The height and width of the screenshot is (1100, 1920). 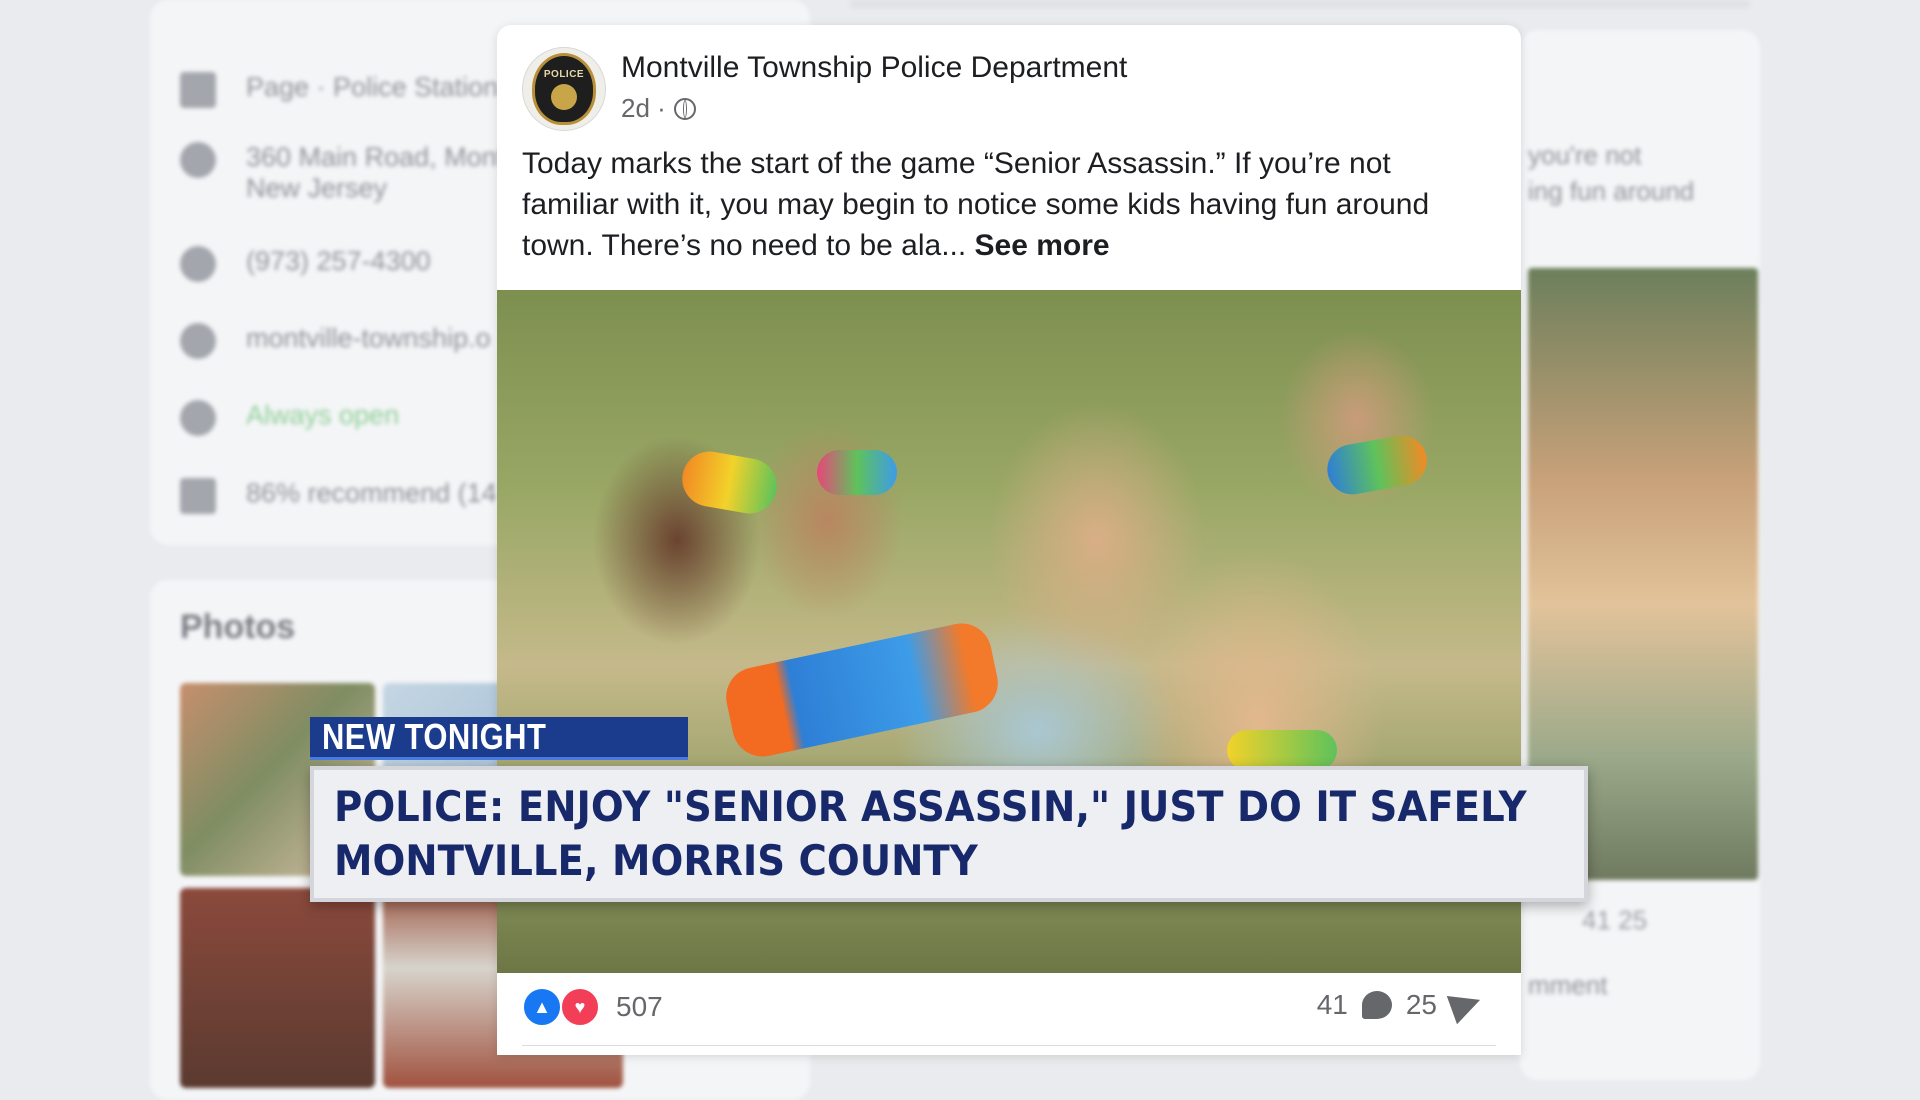 What do you see at coordinates (564, 96) in the screenshot?
I see `seal-icon` at bounding box center [564, 96].